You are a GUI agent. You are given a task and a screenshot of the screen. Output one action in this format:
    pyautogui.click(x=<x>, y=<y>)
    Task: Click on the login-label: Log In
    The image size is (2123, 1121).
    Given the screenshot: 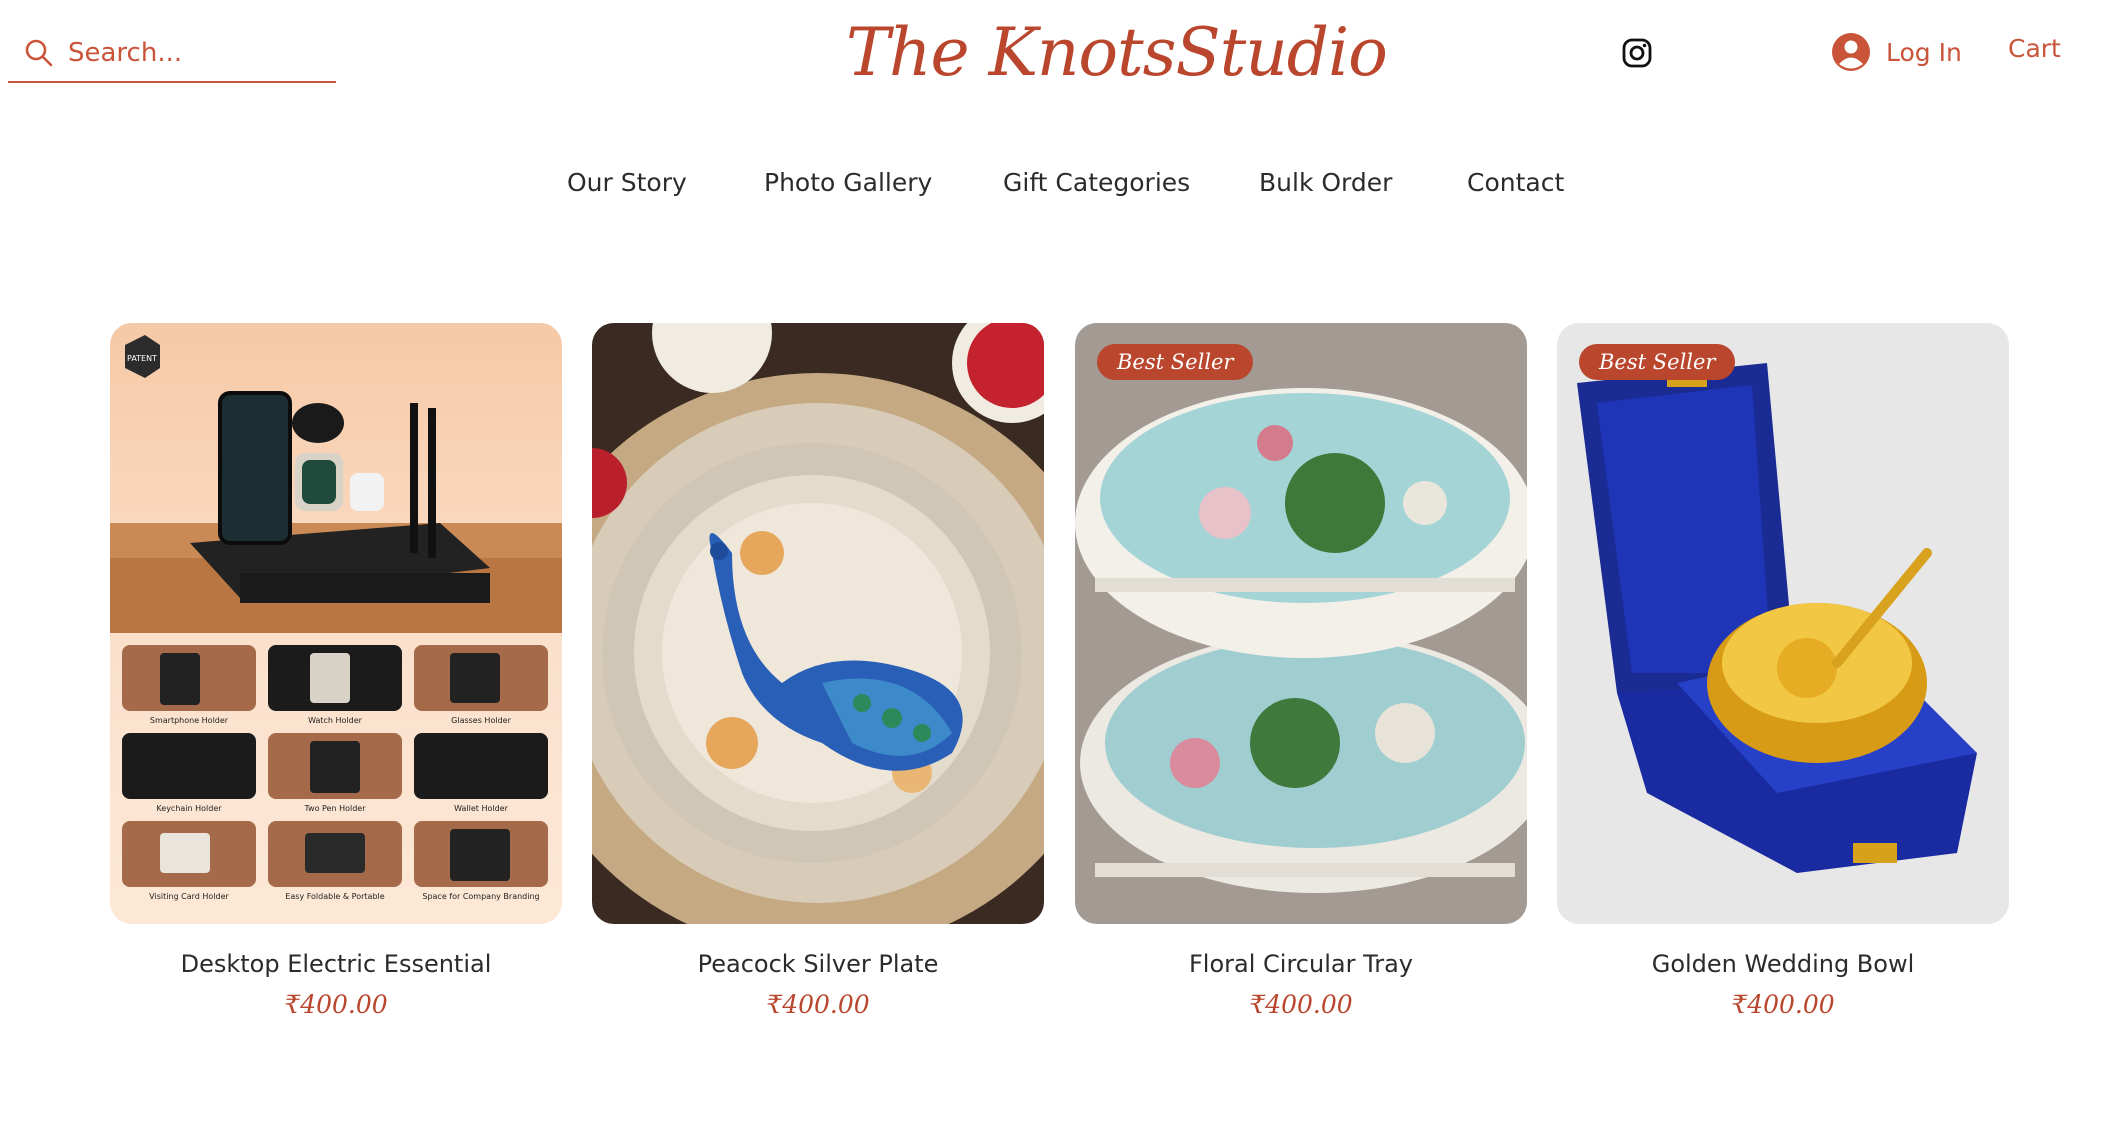 What is the action you would take?
    pyautogui.click(x=1924, y=52)
    